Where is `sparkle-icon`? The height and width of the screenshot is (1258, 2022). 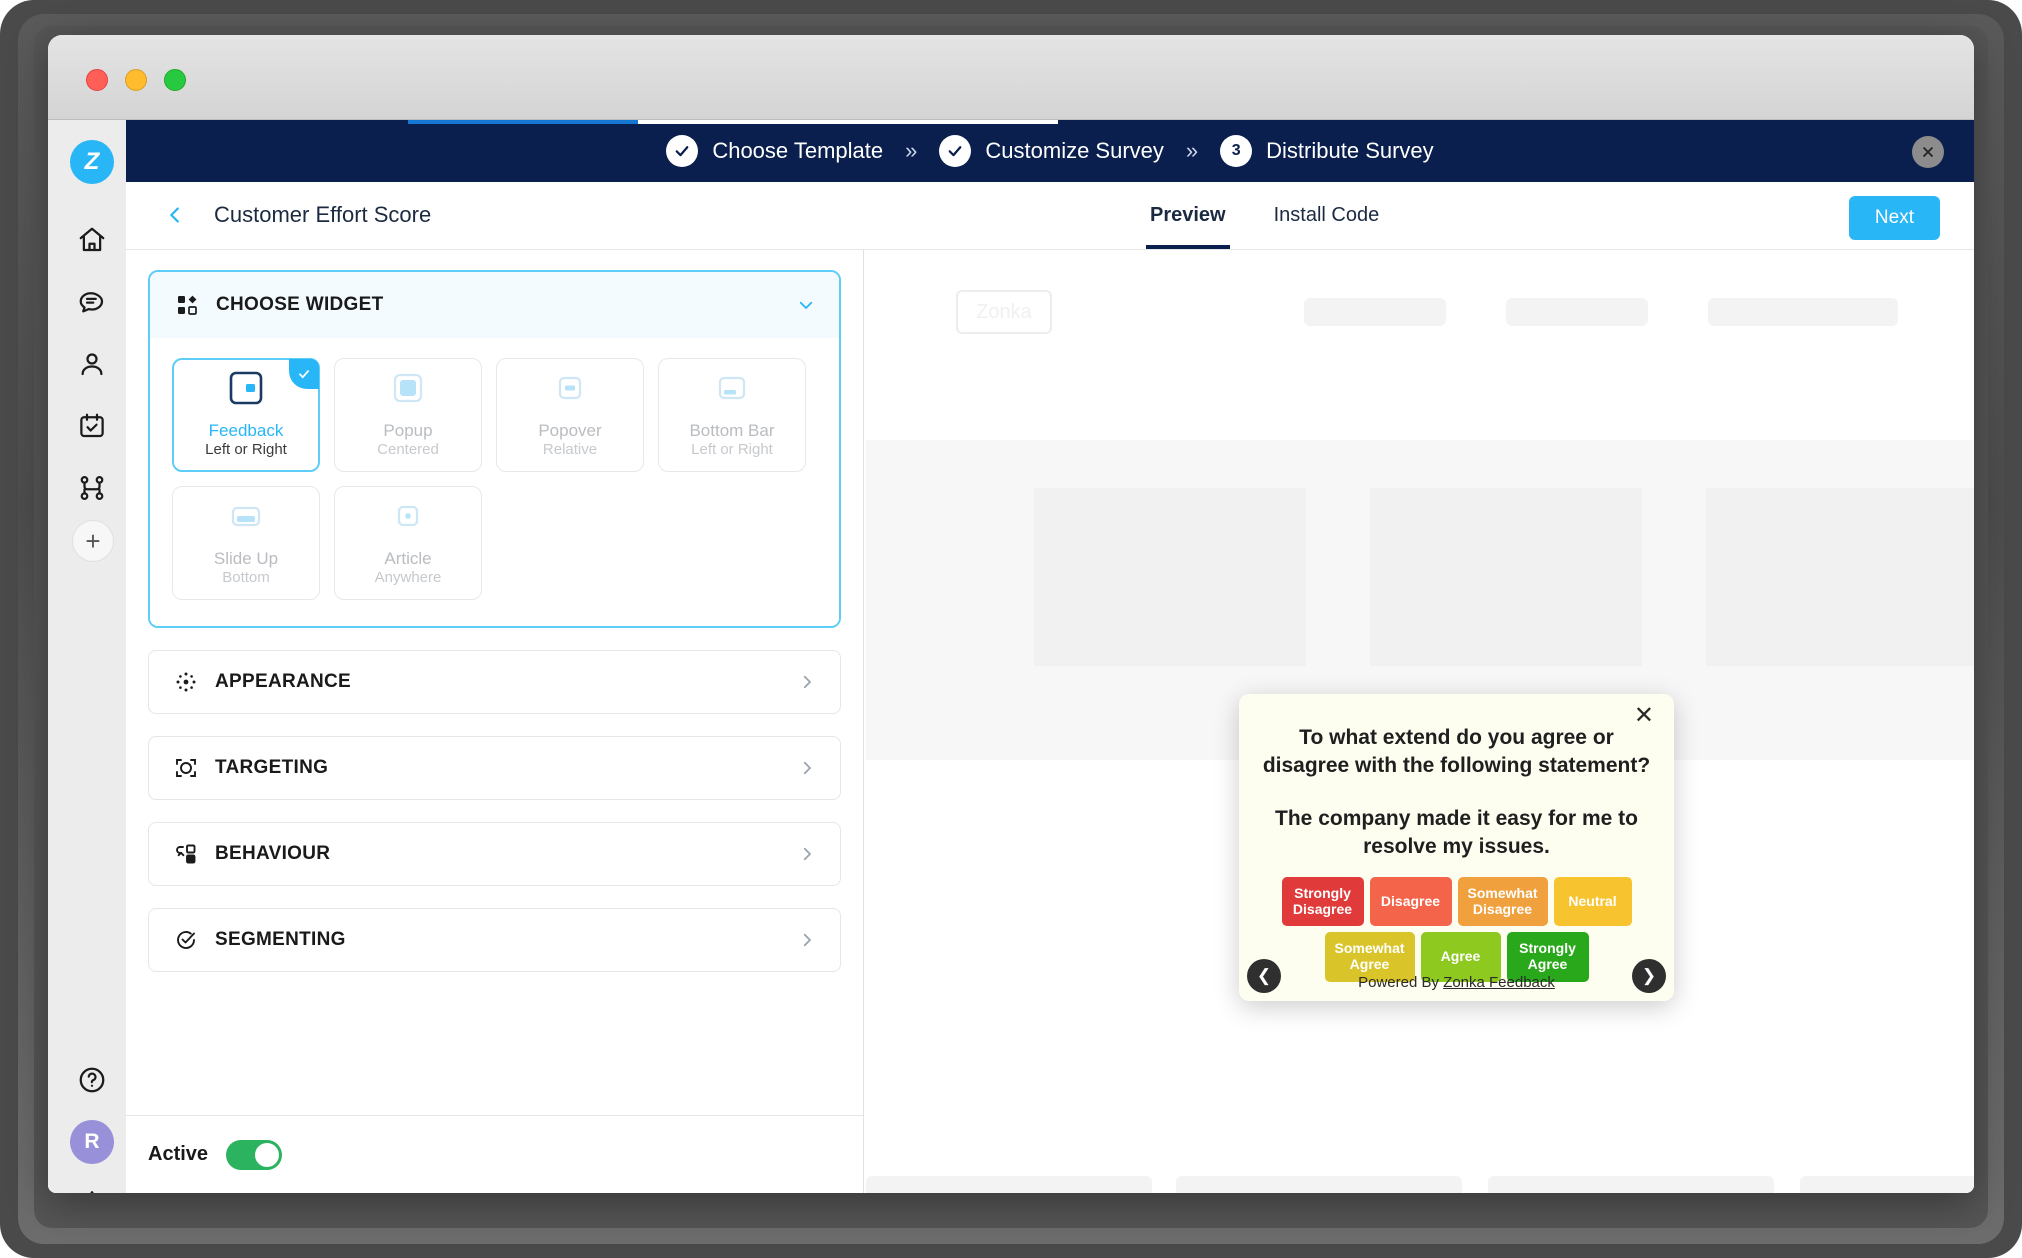
sparkle-icon is located at coordinates (186, 682).